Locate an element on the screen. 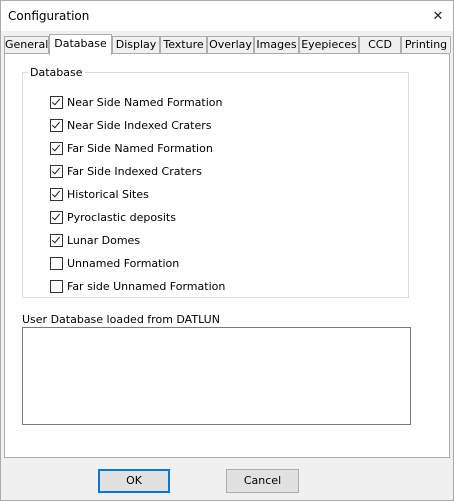 The width and height of the screenshot is (454, 501). tab-eyepieces: Eyepieces is located at coordinates (329, 44).